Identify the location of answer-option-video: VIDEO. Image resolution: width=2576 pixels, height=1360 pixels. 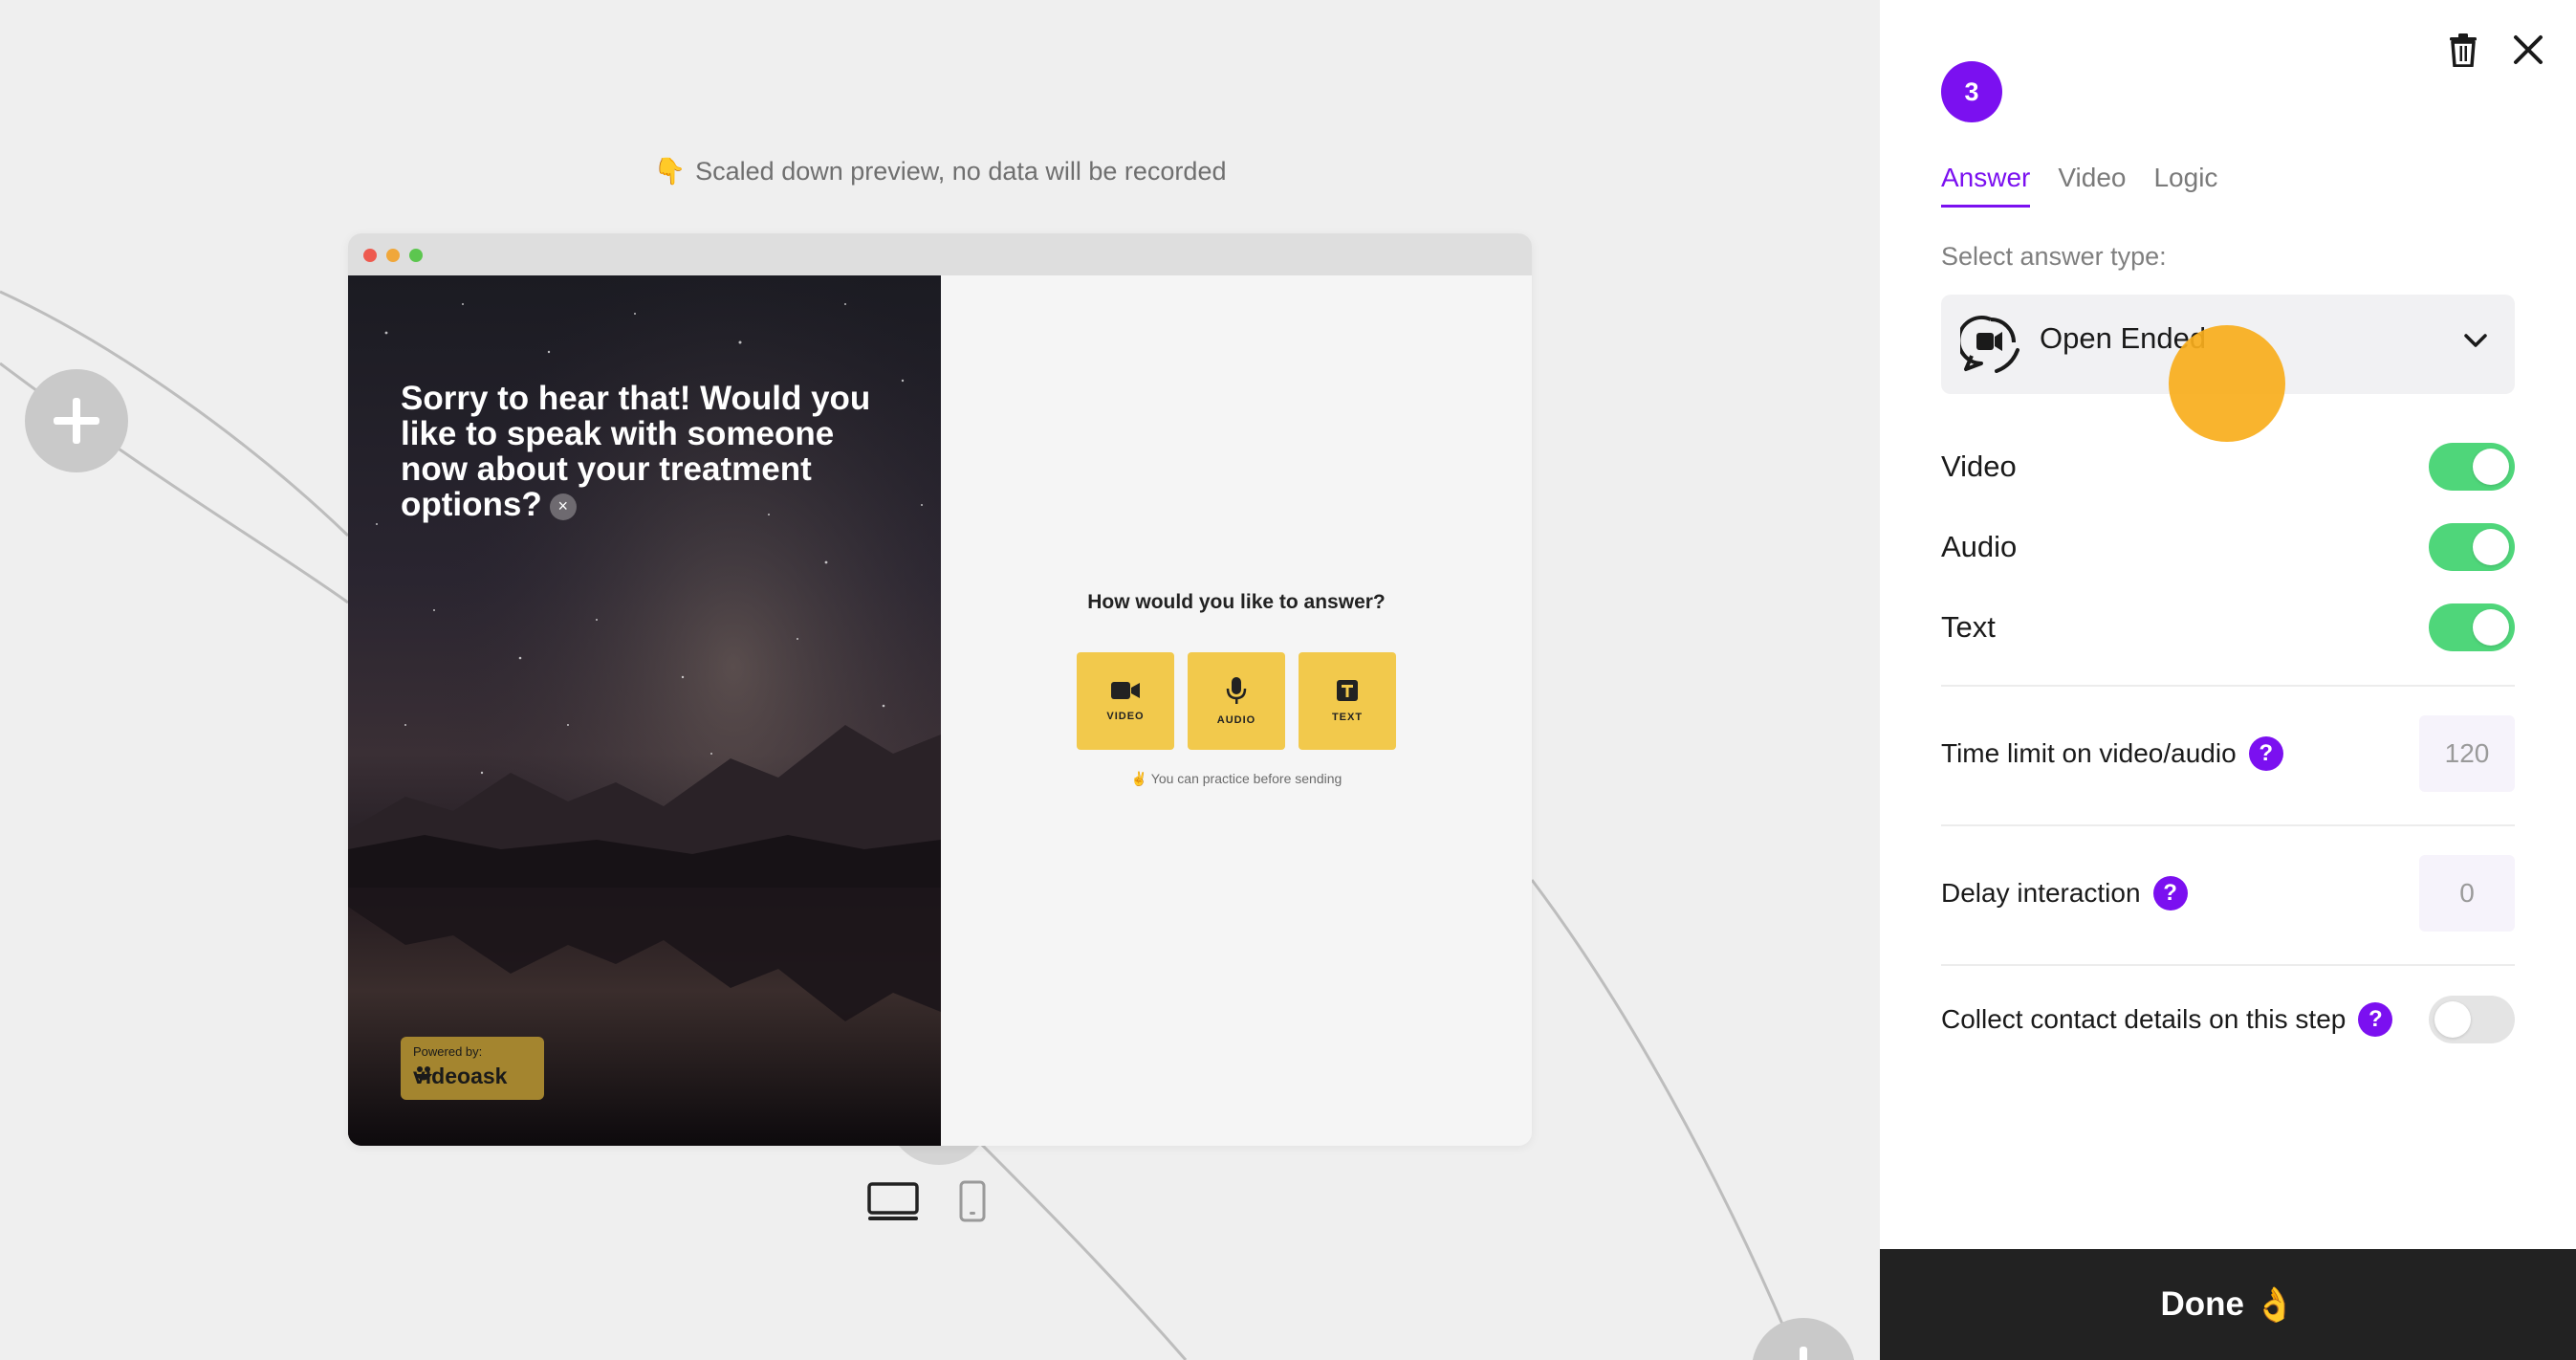
(1125, 701).